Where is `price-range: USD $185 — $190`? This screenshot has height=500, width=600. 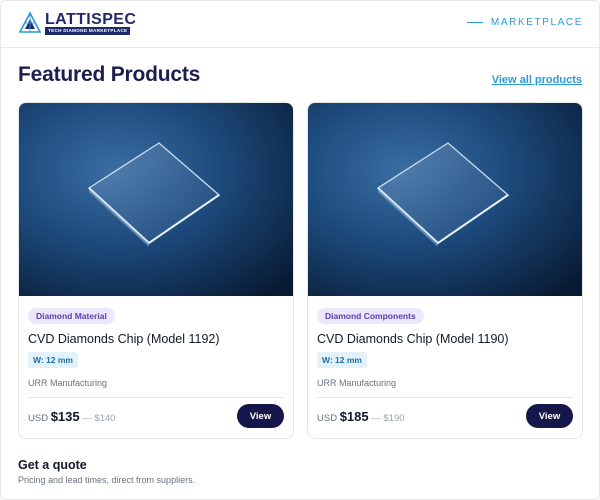
price-range: USD $185 — $190 is located at coordinates (361, 416).